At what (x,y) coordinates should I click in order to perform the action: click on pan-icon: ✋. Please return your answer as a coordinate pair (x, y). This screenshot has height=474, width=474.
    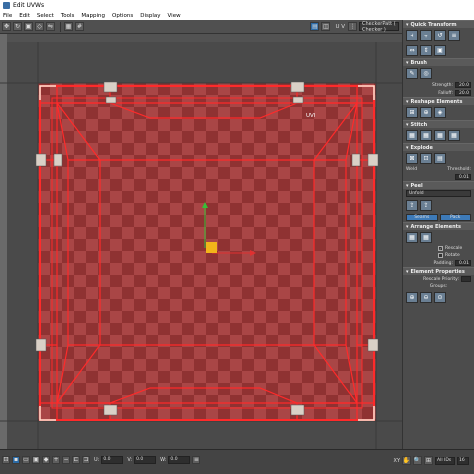
    Looking at the image, I should click on (406, 460).